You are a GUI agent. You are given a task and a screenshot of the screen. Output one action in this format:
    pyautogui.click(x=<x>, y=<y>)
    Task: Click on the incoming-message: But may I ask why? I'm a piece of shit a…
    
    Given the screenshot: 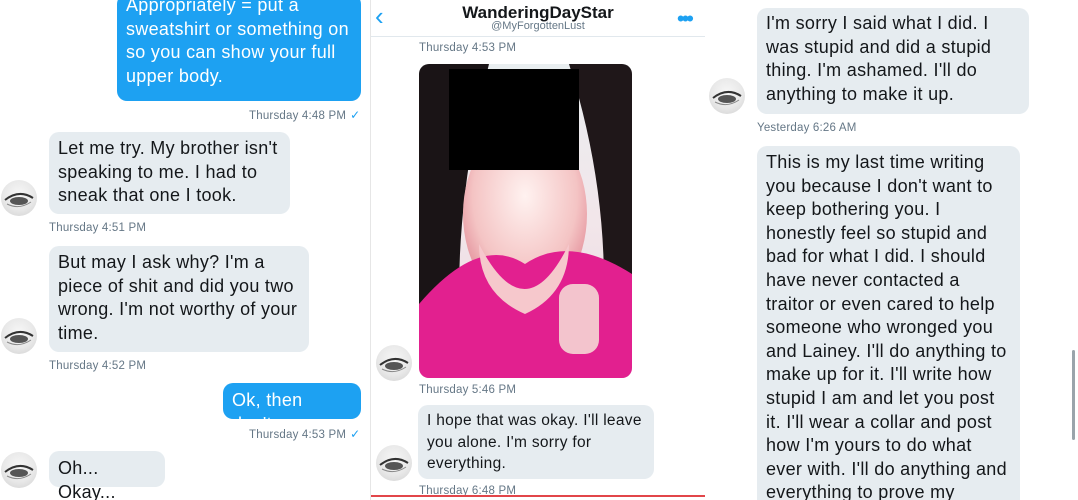 What is the action you would take?
    pyautogui.click(x=179, y=299)
    